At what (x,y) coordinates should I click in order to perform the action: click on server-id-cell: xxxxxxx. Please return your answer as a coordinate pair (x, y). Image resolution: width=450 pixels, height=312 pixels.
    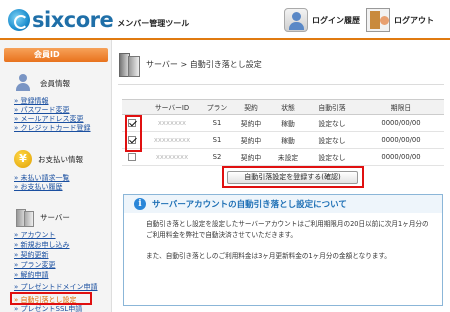
    Looking at the image, I should click on (172, 123).